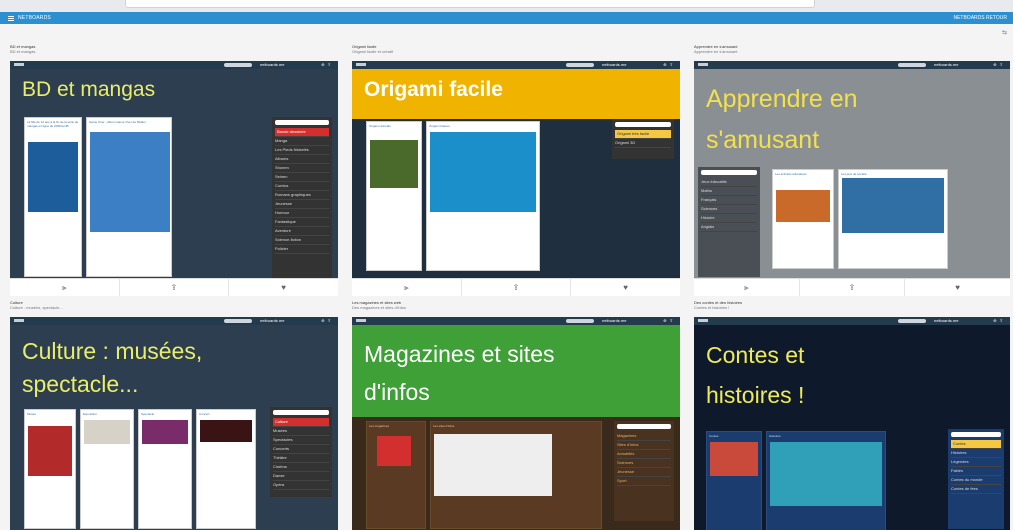 The width and height of the screenshot is (1013, 530). Describe the element at coordinates (976, 453) in the screenshot. I see `sidebar-item: Histoires` at that location.